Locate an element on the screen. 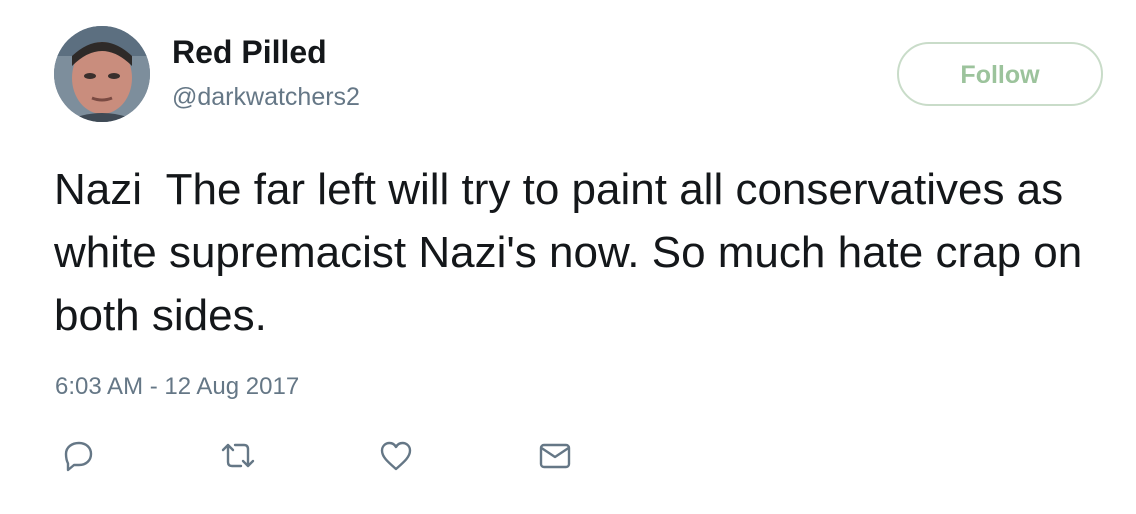  like-icon is located at coordinates (396, 456).